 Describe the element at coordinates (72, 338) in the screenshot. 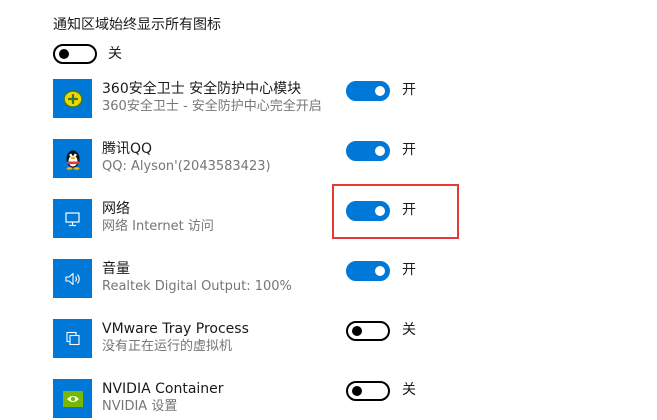

I see `vmware-tray-icon` at that location.